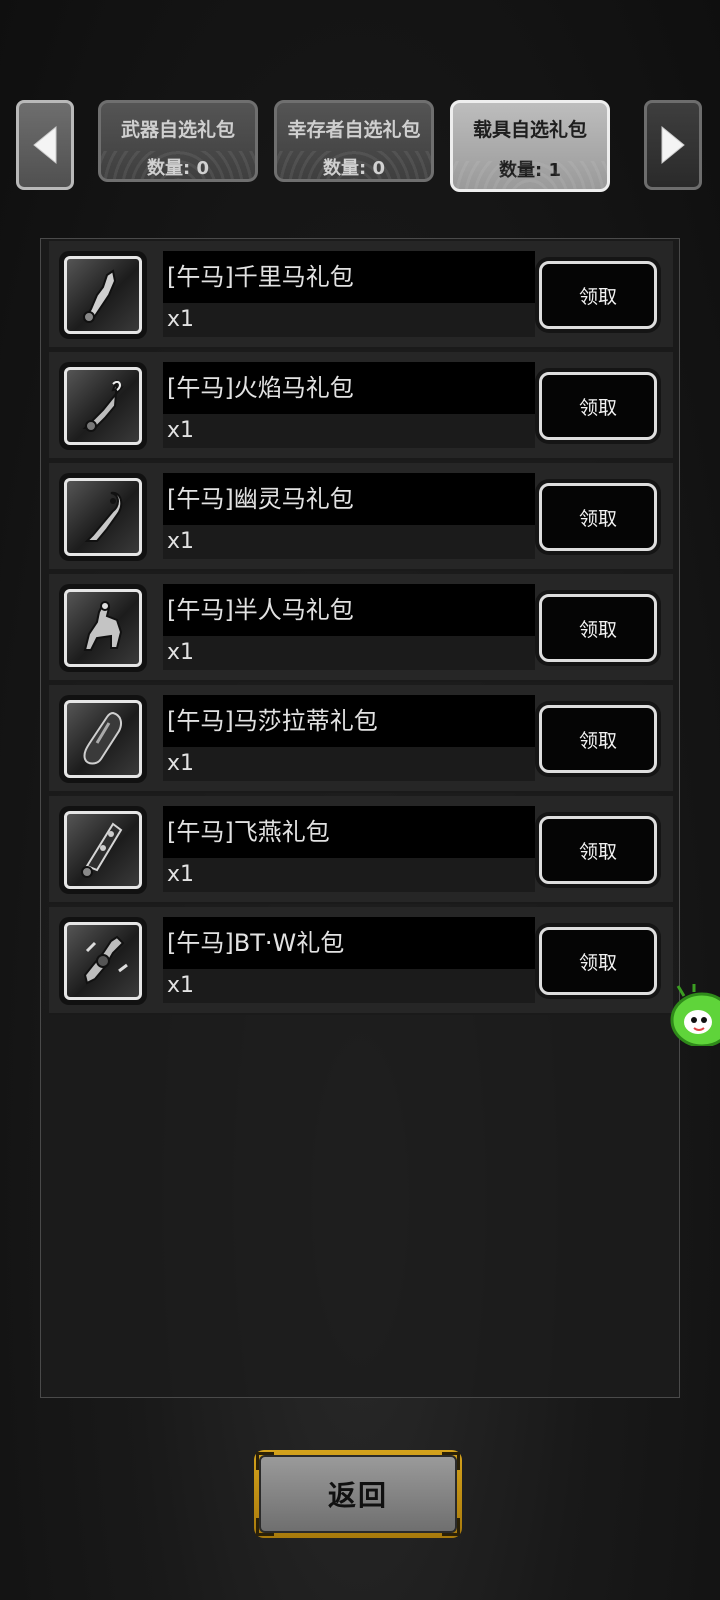 This screenshot has height=1600, width=720. I want to click on tab-count: 数量: 1, so click(530, 170).